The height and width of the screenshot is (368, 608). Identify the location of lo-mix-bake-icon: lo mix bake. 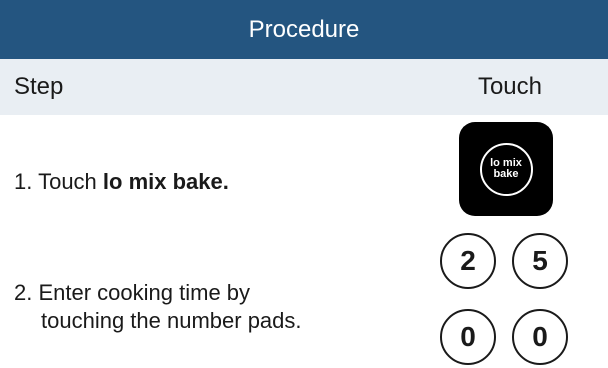
(506, 169).